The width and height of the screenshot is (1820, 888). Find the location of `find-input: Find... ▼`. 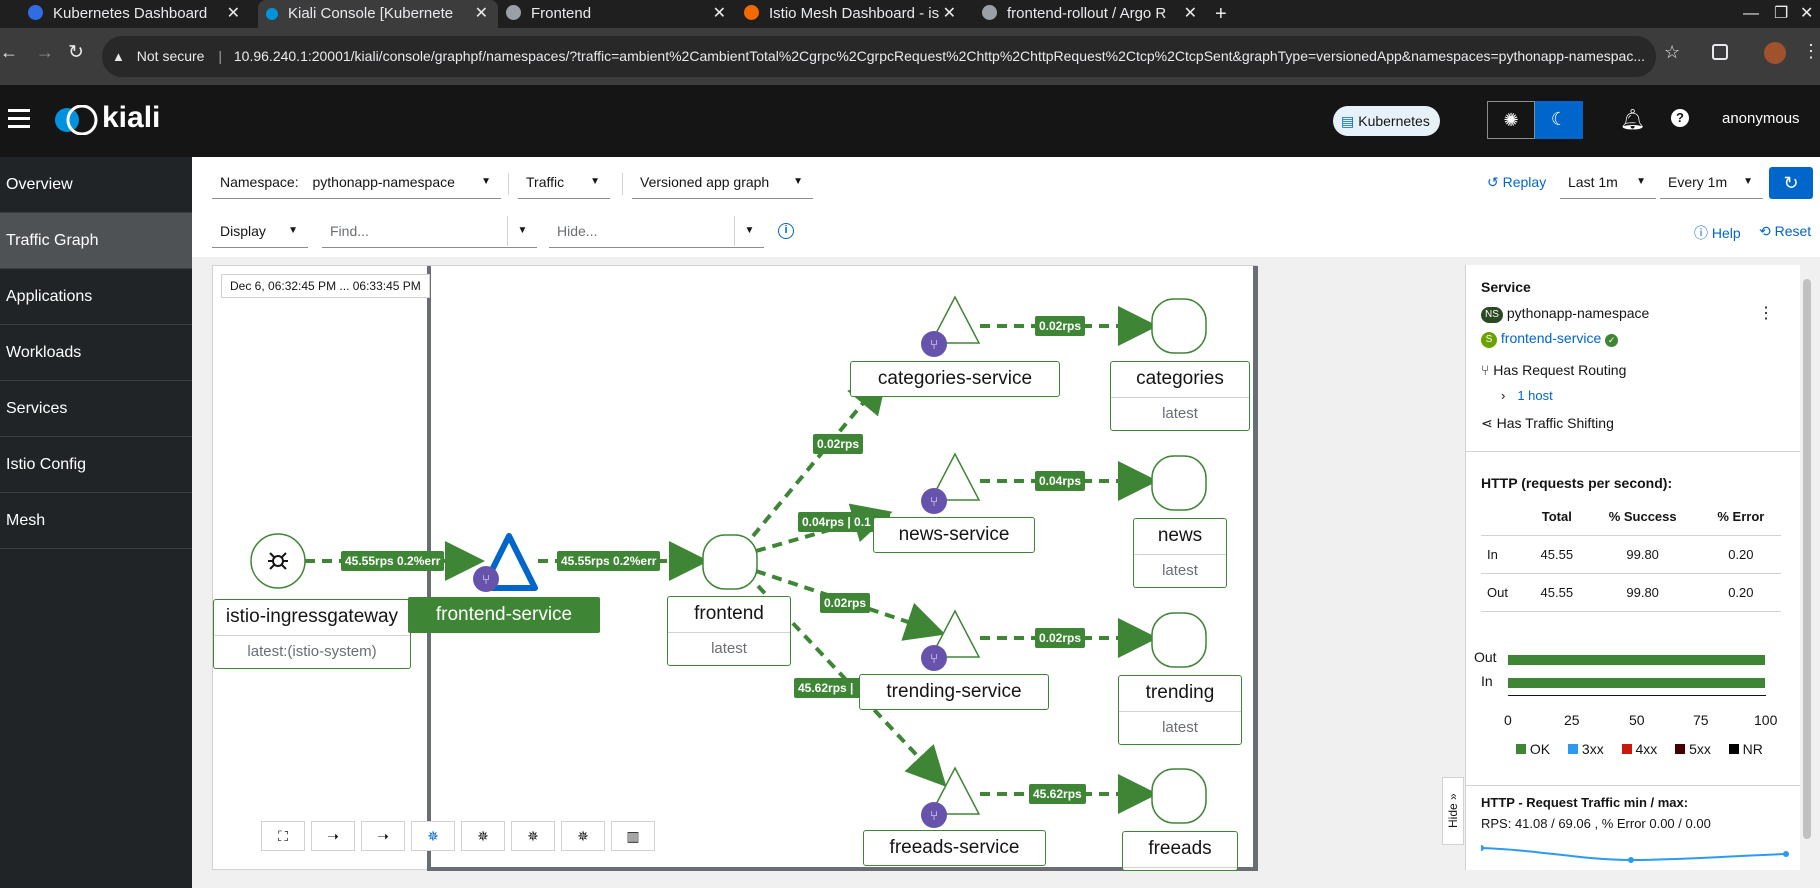

find-input: Find... ▼ is located at coordinates (429, 232).